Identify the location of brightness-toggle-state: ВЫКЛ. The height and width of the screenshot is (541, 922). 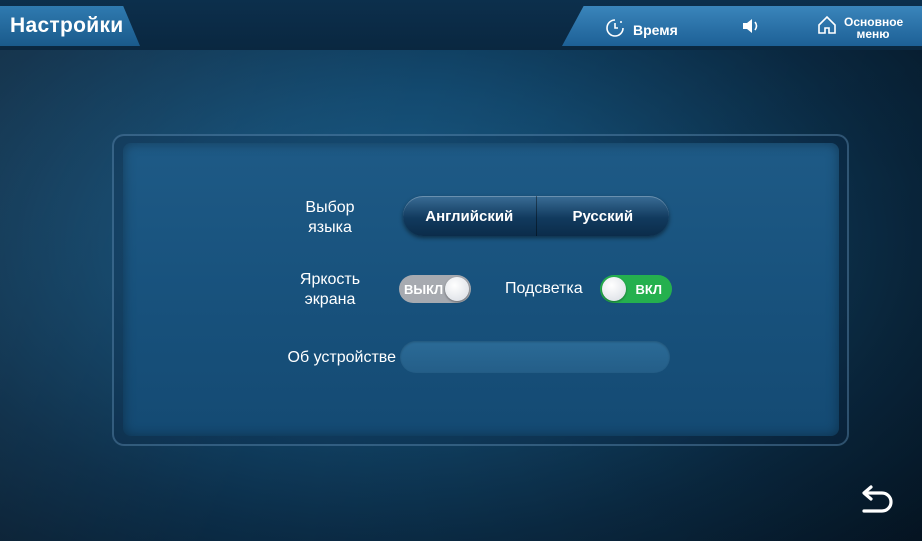
(424, 289).